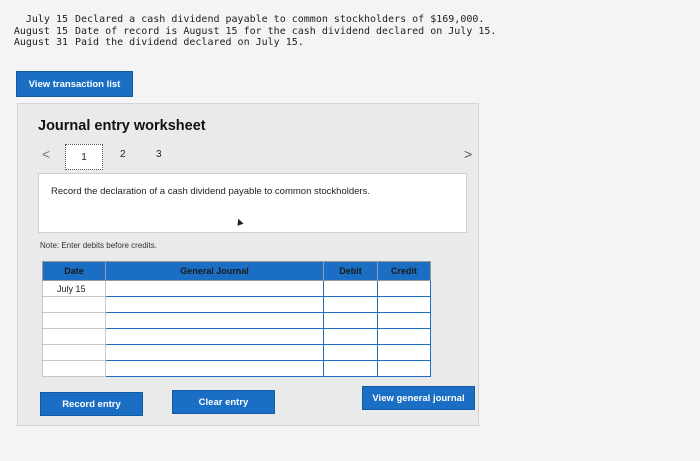 The image size is (700, 461). Describe the element at coordinates (74, 288) in the screenshot. I see `date-cell: July 15` at that location.